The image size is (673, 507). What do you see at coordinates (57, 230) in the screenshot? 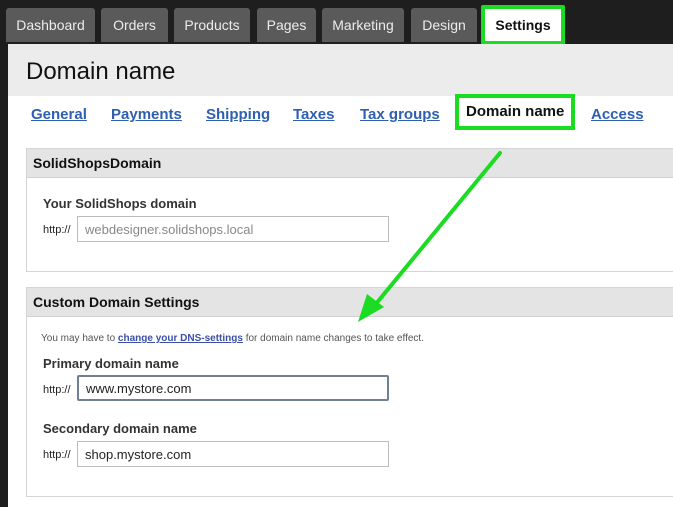
I see `solidshops-http-prefix: http://` at bounding box center [57, 230].